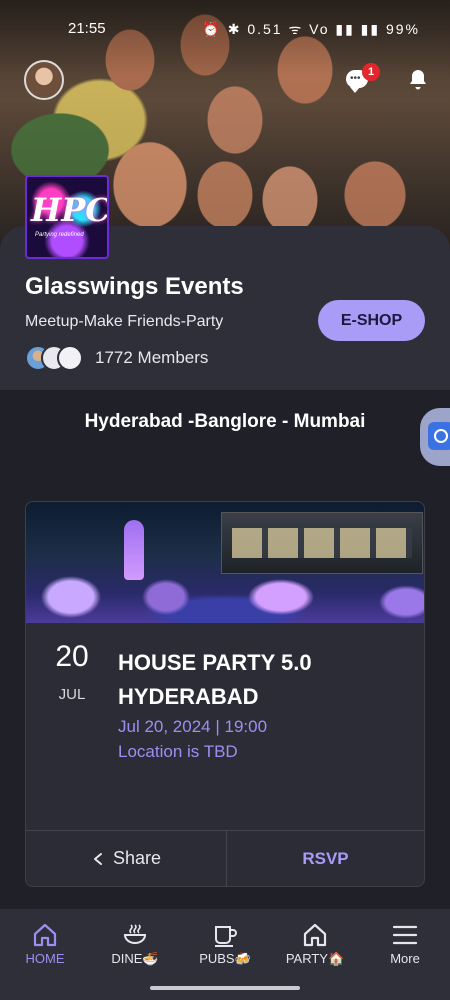  I want to click on status-time: 21:55, so click(87, 28).